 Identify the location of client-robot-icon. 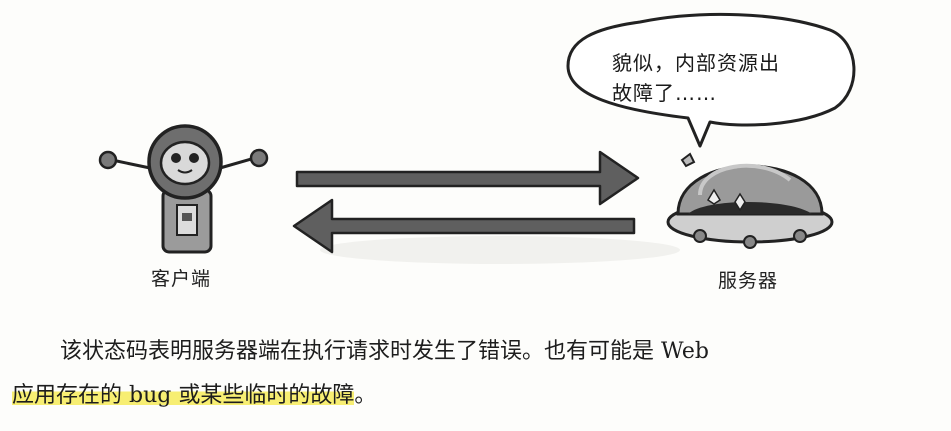
(183, 189).